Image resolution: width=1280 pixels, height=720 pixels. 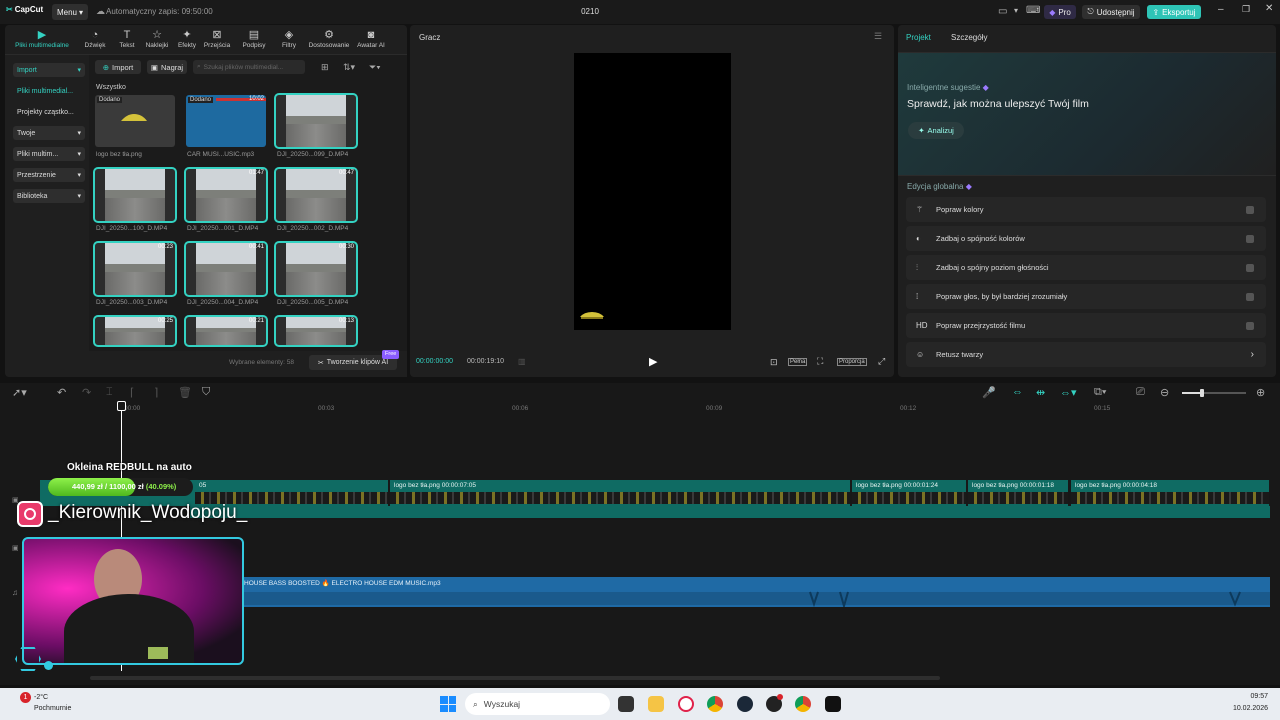 I want to click on capcut-taskbar-icon, so click(x=833, y=704).